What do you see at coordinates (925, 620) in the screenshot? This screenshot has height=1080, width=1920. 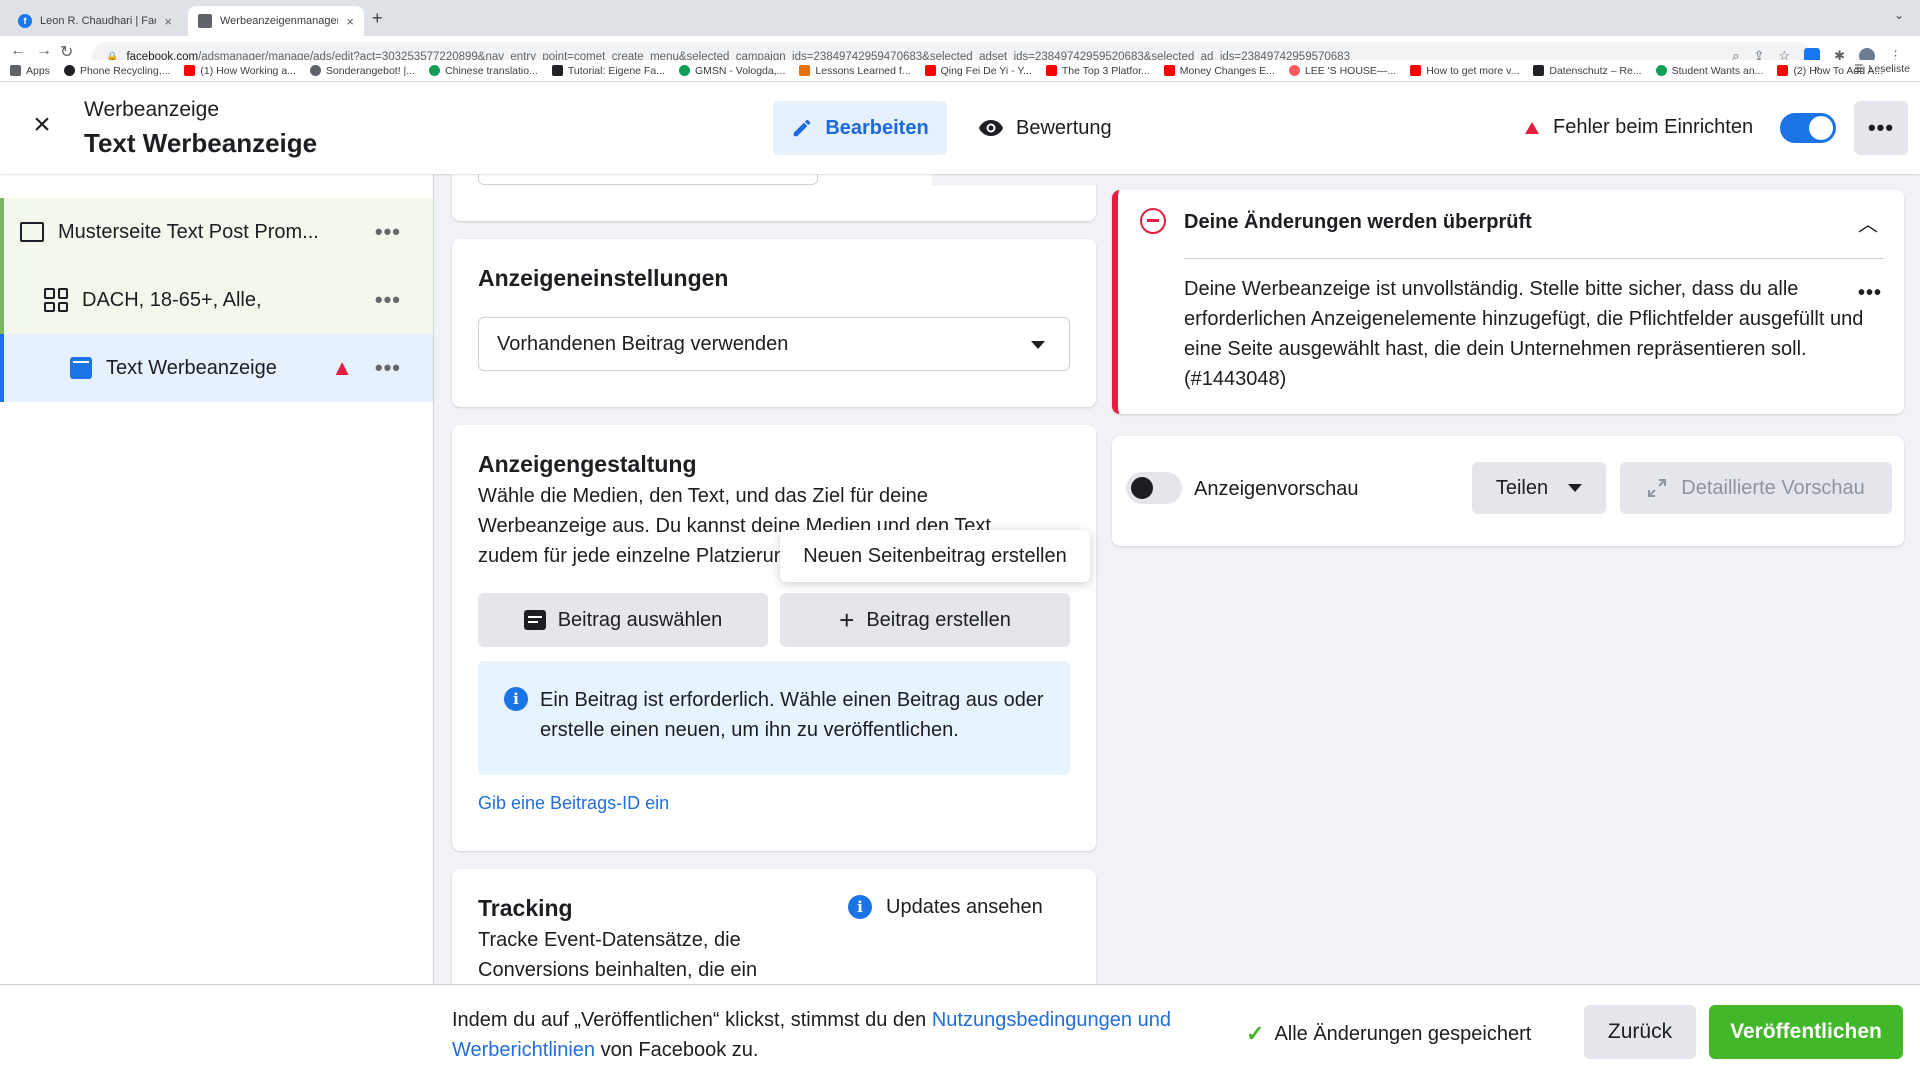 I see `create-post-button: + Beitrag erstellen` at bounding box center [925, 620].